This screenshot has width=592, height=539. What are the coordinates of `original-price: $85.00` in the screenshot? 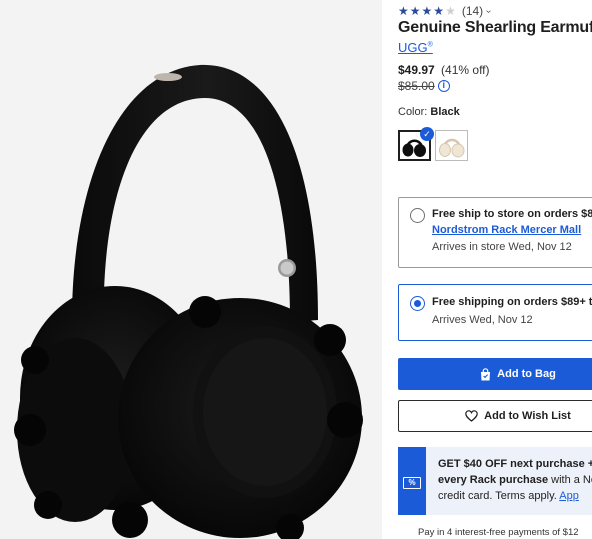 It's located at (416, 86).